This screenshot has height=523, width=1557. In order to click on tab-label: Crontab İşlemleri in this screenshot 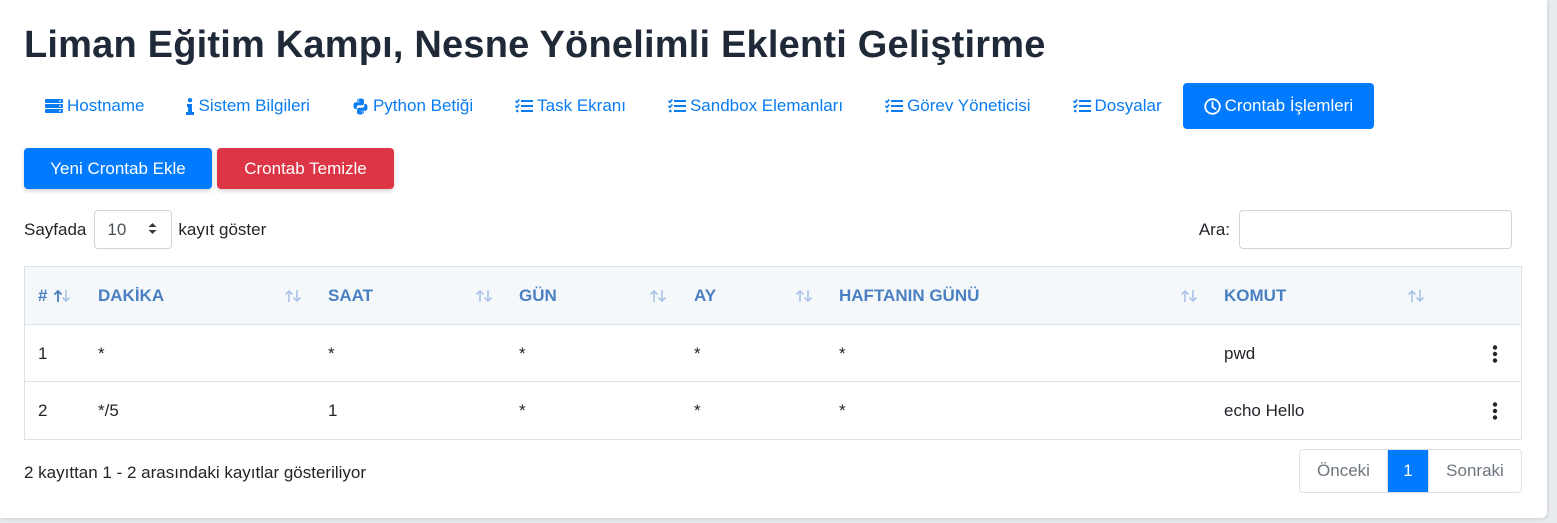, I will do `click(1289, 105)`.